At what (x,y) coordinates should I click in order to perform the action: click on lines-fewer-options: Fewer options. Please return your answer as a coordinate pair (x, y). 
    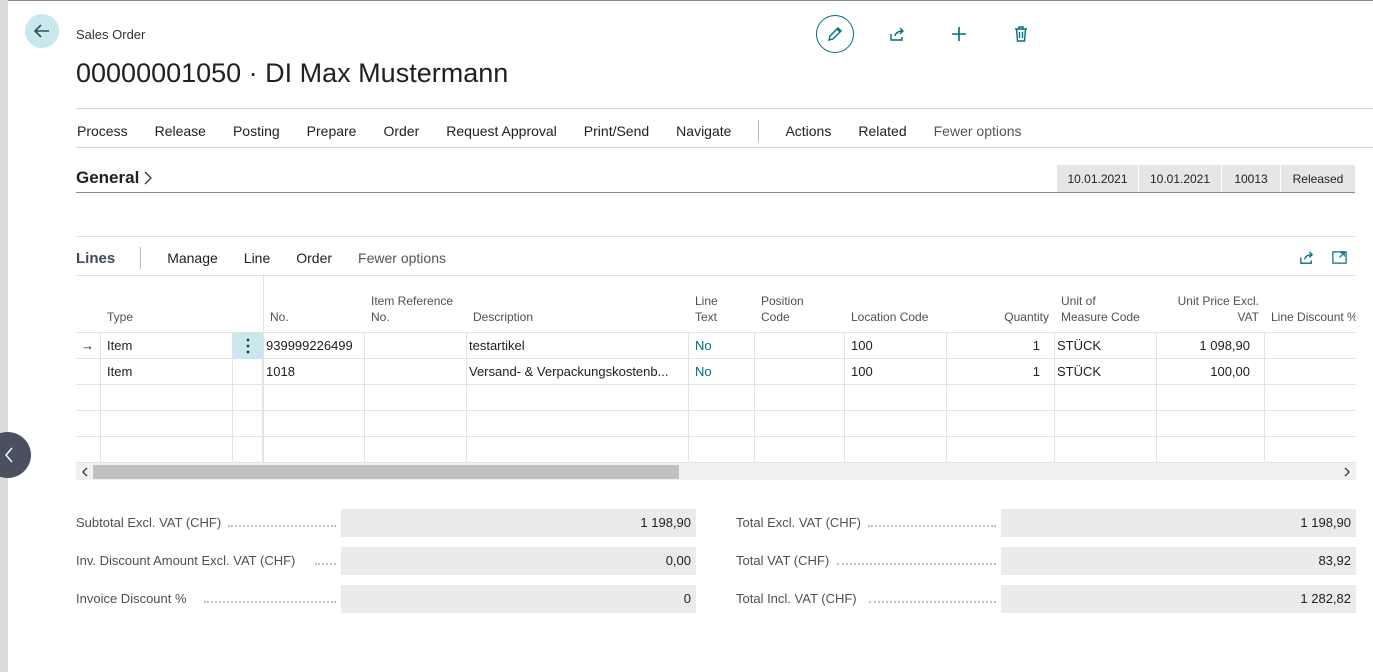
    Looking at the image, I should click on (402, 258).